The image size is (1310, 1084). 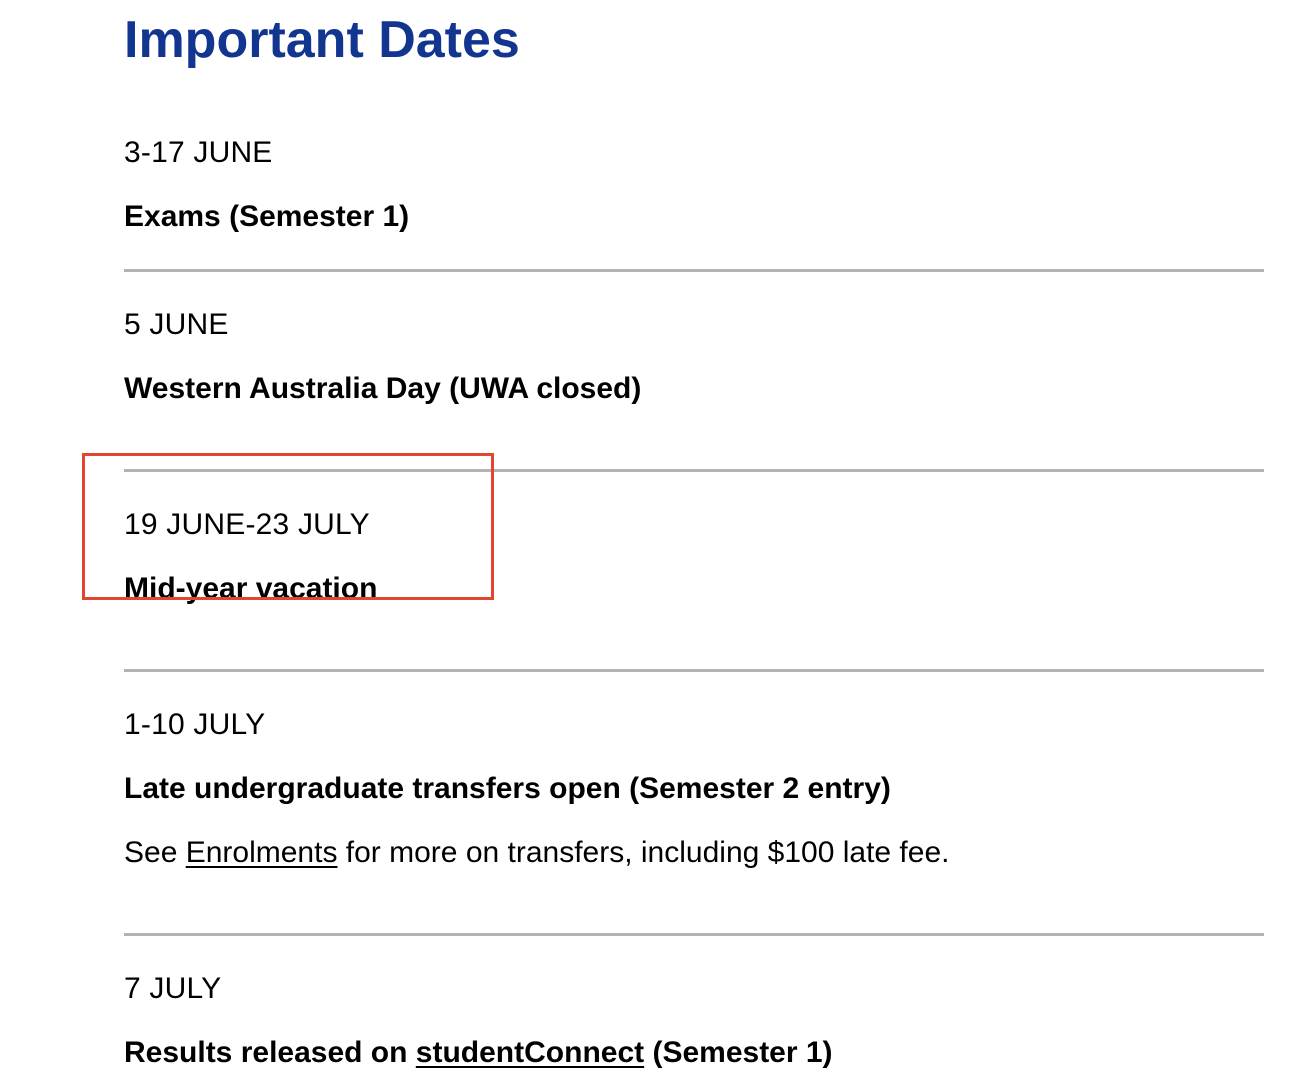 I want to click on entry-date: 1-10 JULY, so click(x=195, y=724).